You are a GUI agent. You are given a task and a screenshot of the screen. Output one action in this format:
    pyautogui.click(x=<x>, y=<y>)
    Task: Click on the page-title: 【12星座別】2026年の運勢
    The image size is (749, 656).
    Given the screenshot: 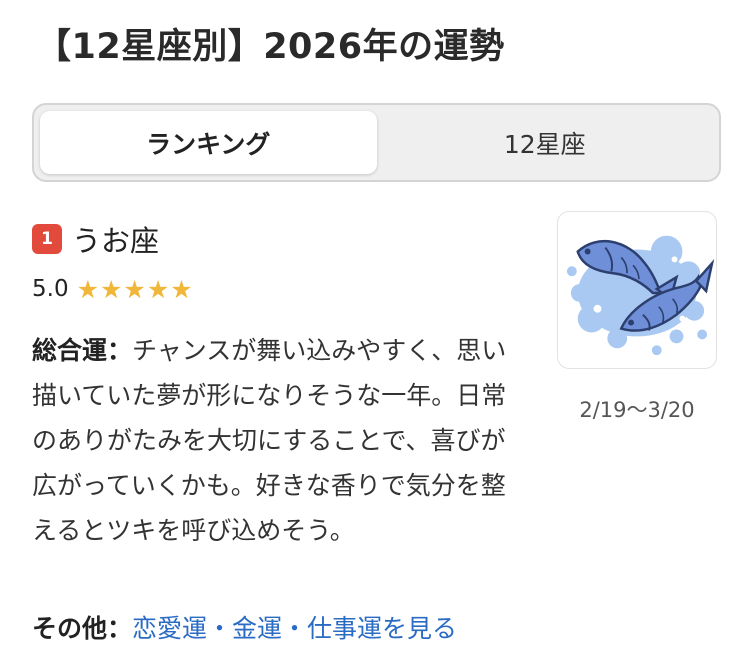 What is the action you would take?
    pyautogui.click(x=270, y=47)
    